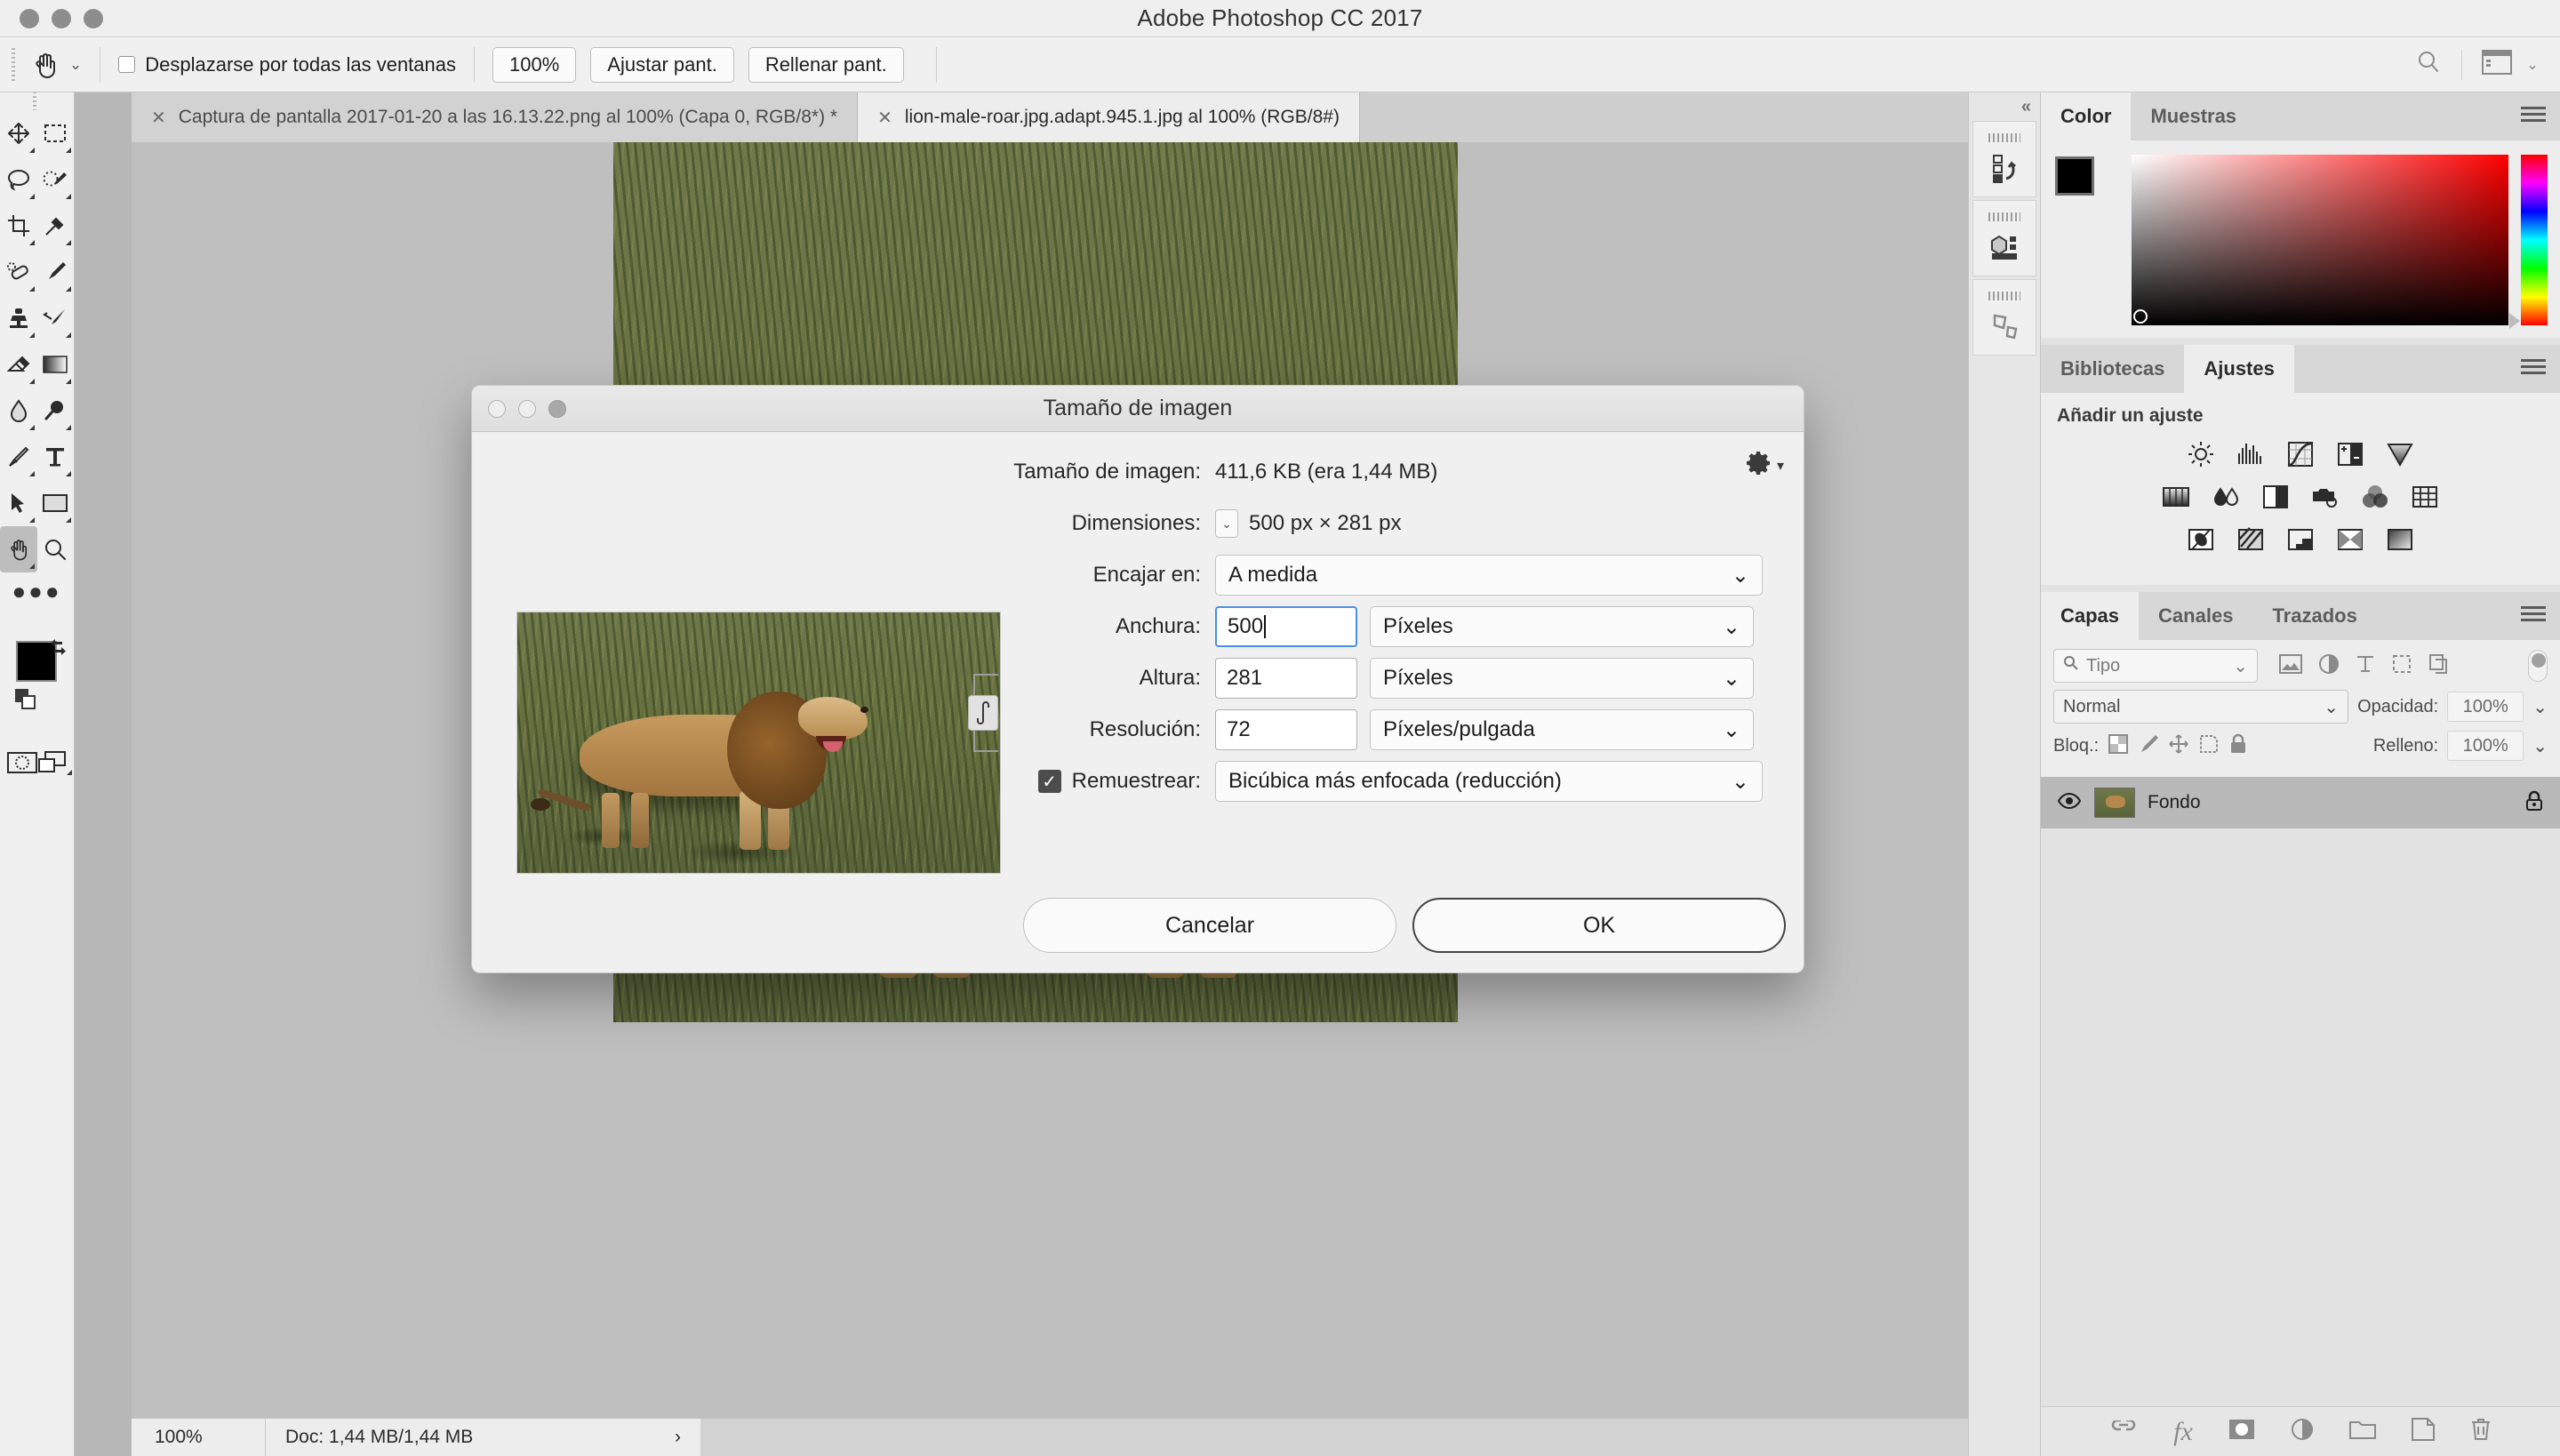 Image resolution: width=2560 pixels, height=1456 pixels. I want to click on photo-filter-icon, so click(2325, 497).